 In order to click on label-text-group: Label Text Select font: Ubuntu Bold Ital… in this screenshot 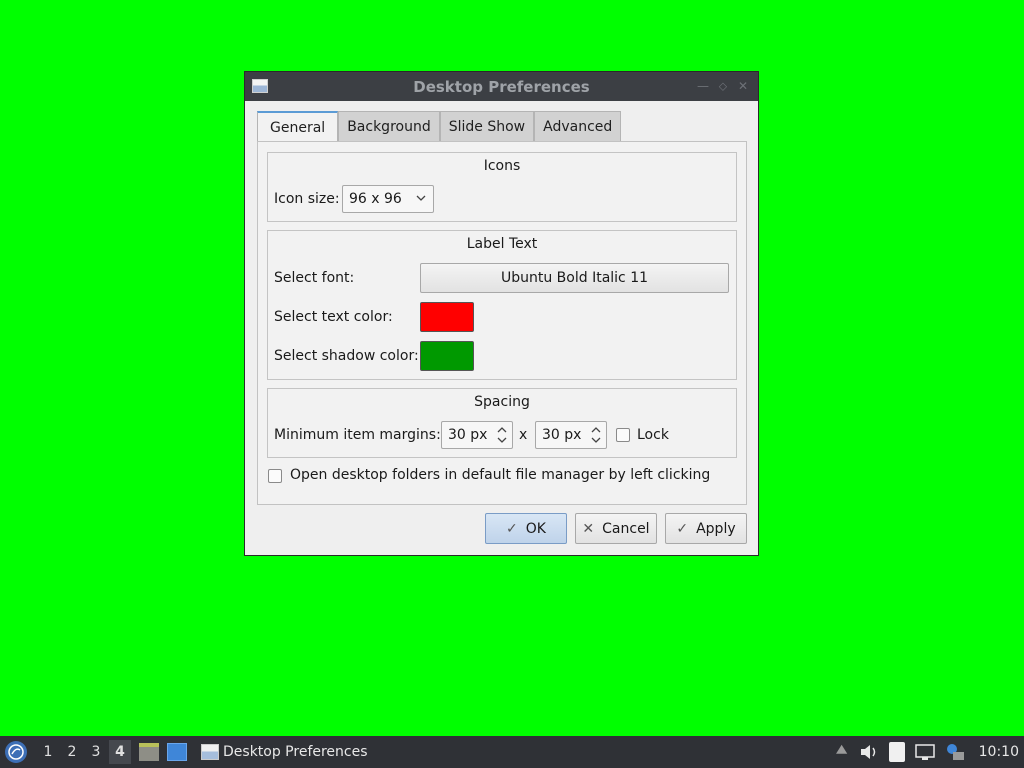, I will do `click(502, 305)`.